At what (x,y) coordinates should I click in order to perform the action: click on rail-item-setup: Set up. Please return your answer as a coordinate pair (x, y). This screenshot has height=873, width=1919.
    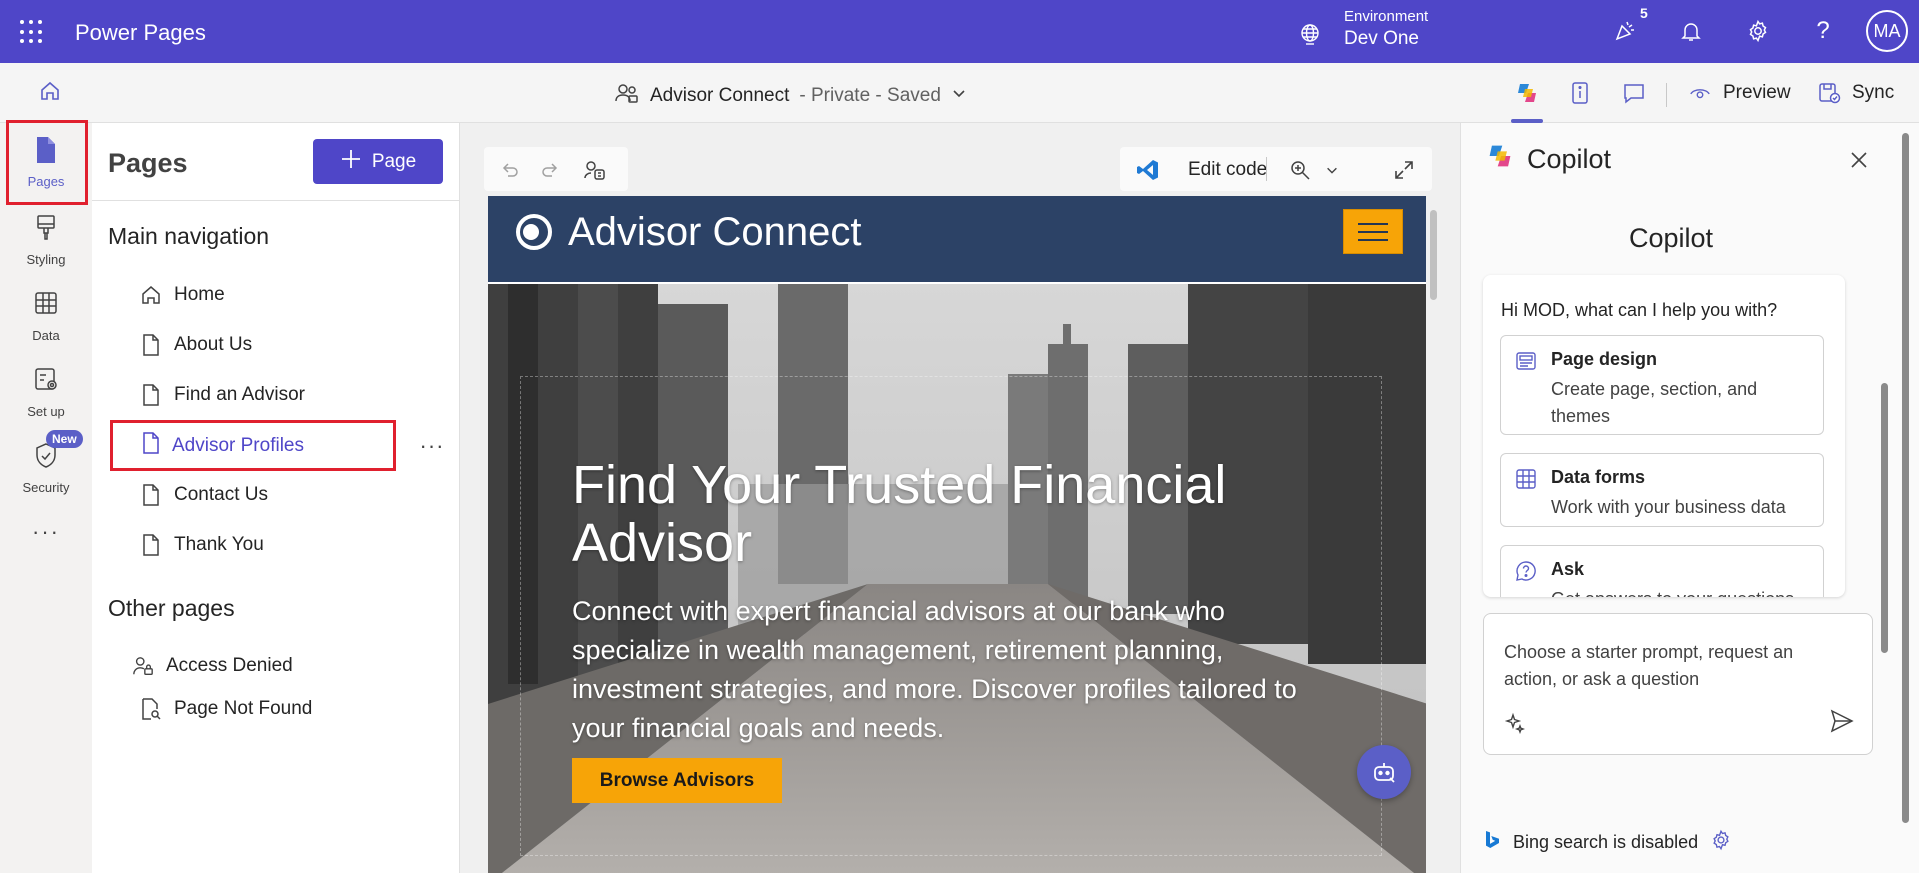
    Looking at the image, I should click on (46, 392).